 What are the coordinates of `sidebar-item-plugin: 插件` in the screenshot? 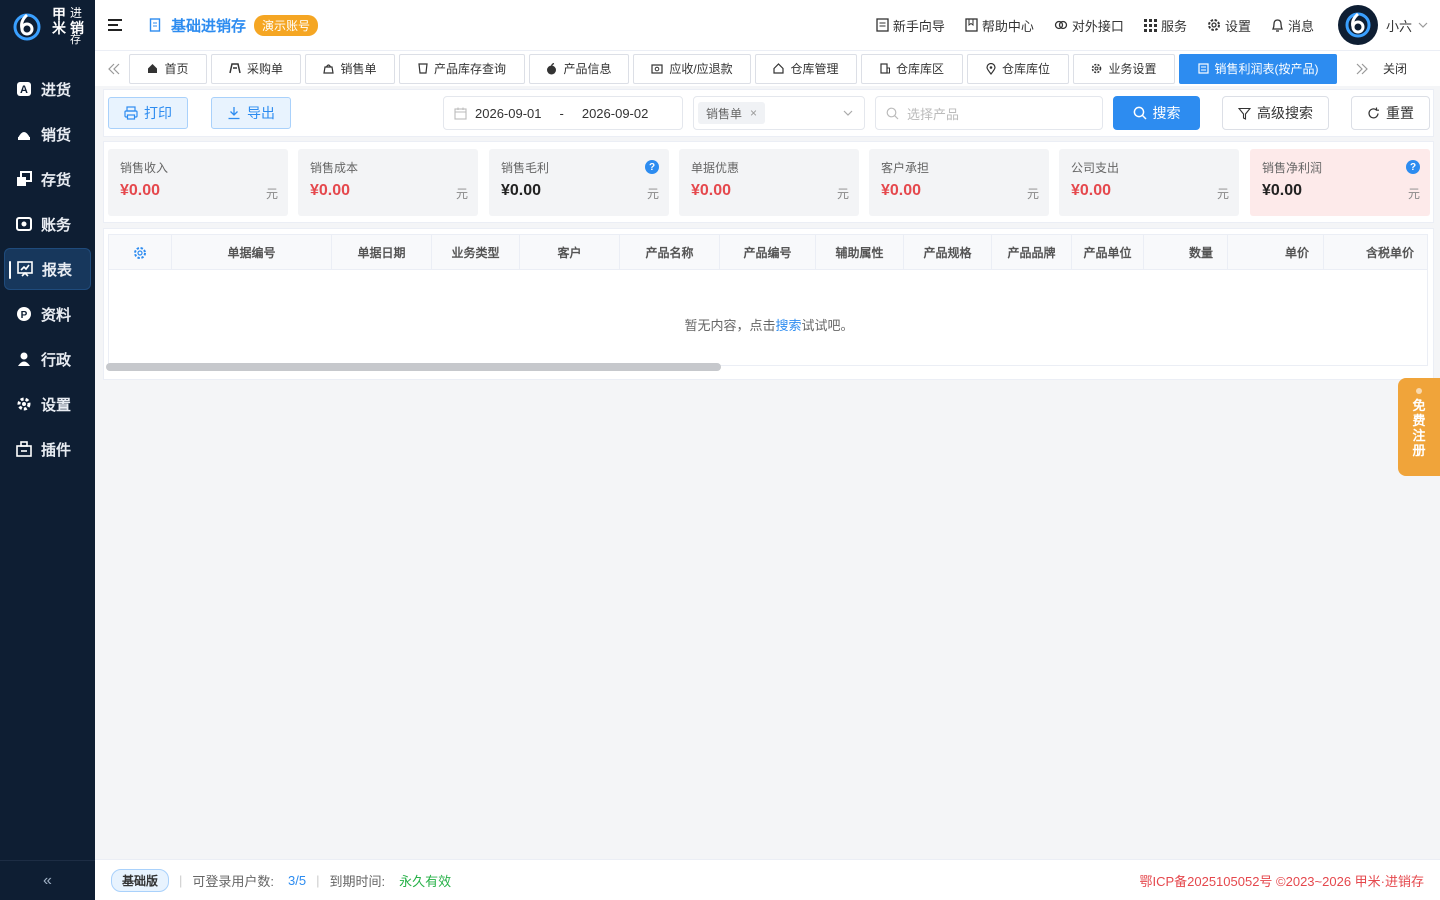 It's located at (47, 449).